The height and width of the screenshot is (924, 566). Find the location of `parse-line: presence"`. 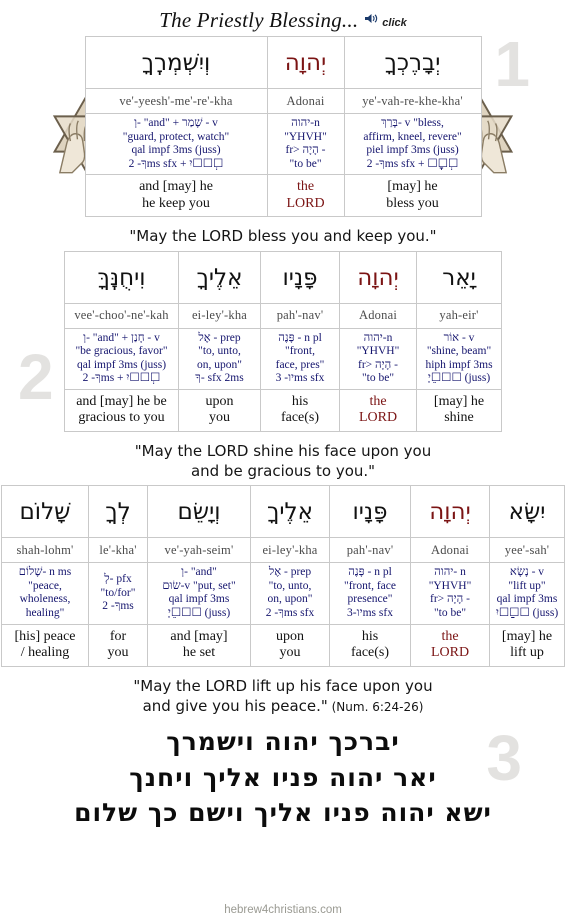

parse-line: presence" is located at coordinates (370, 599).